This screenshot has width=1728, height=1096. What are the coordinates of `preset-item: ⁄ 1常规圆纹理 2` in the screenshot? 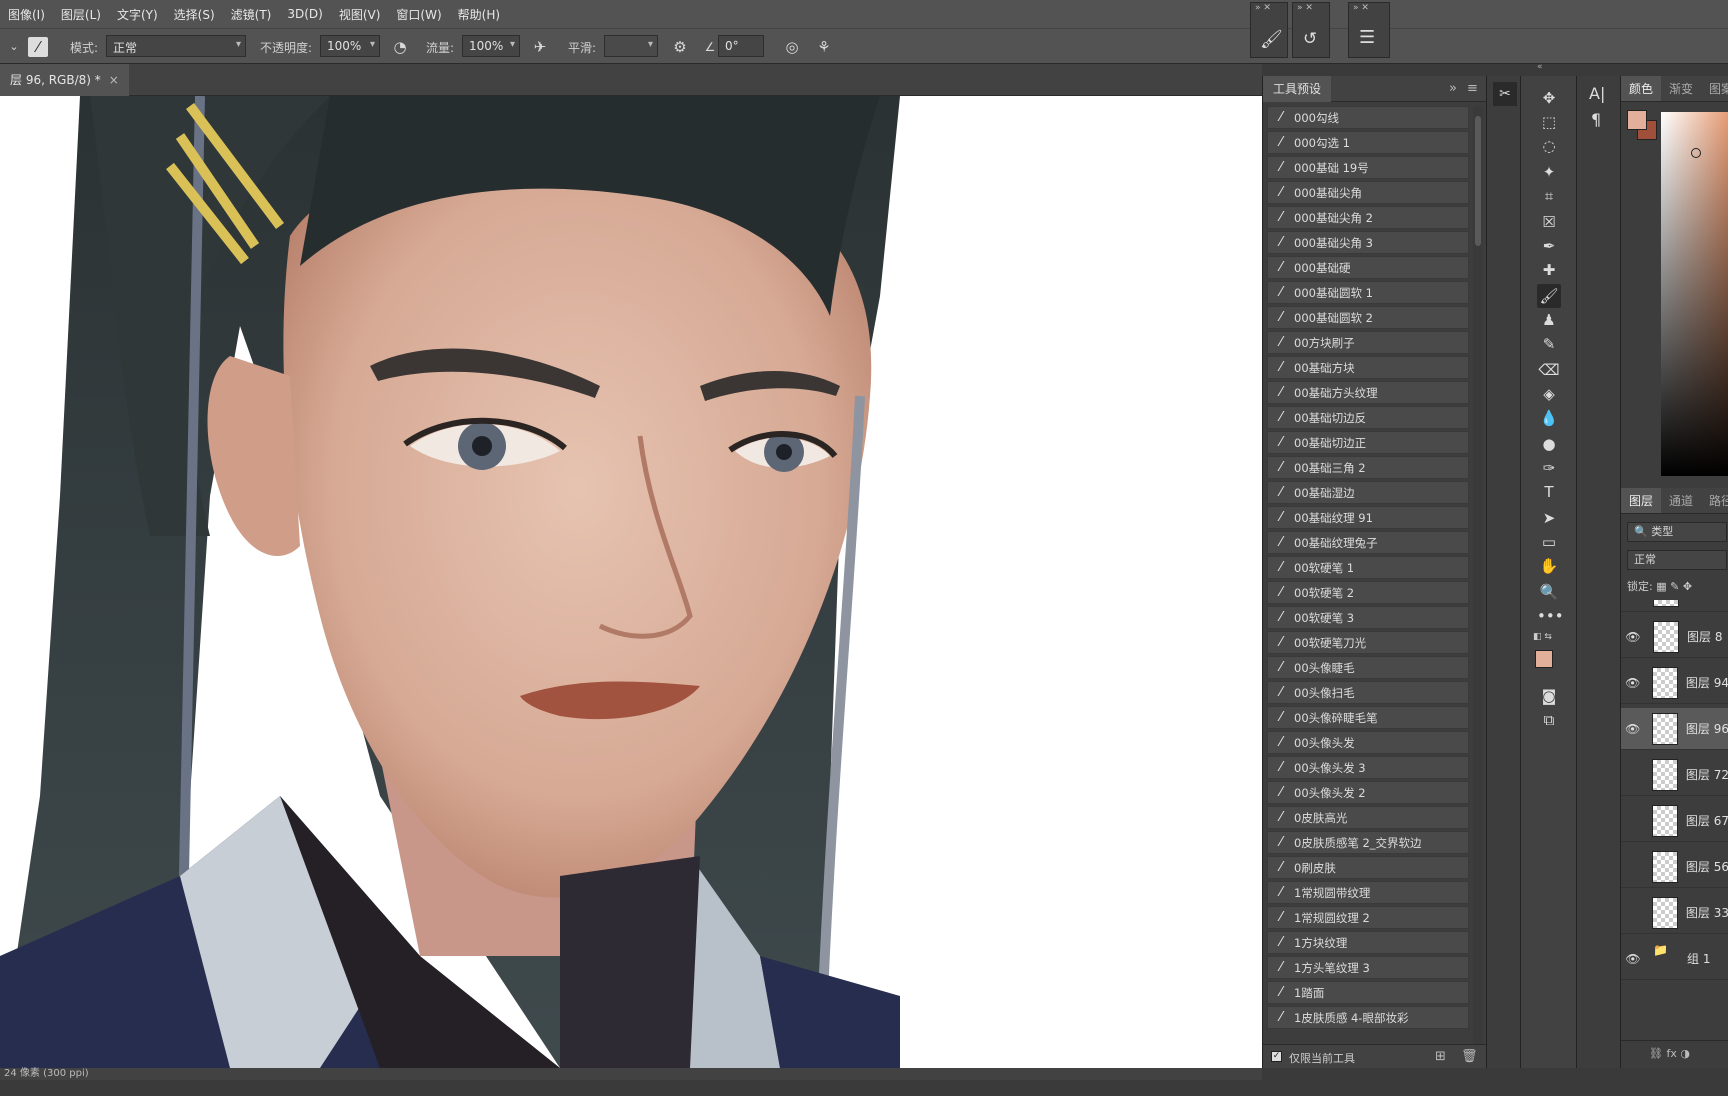 It's located at (1368, 917).